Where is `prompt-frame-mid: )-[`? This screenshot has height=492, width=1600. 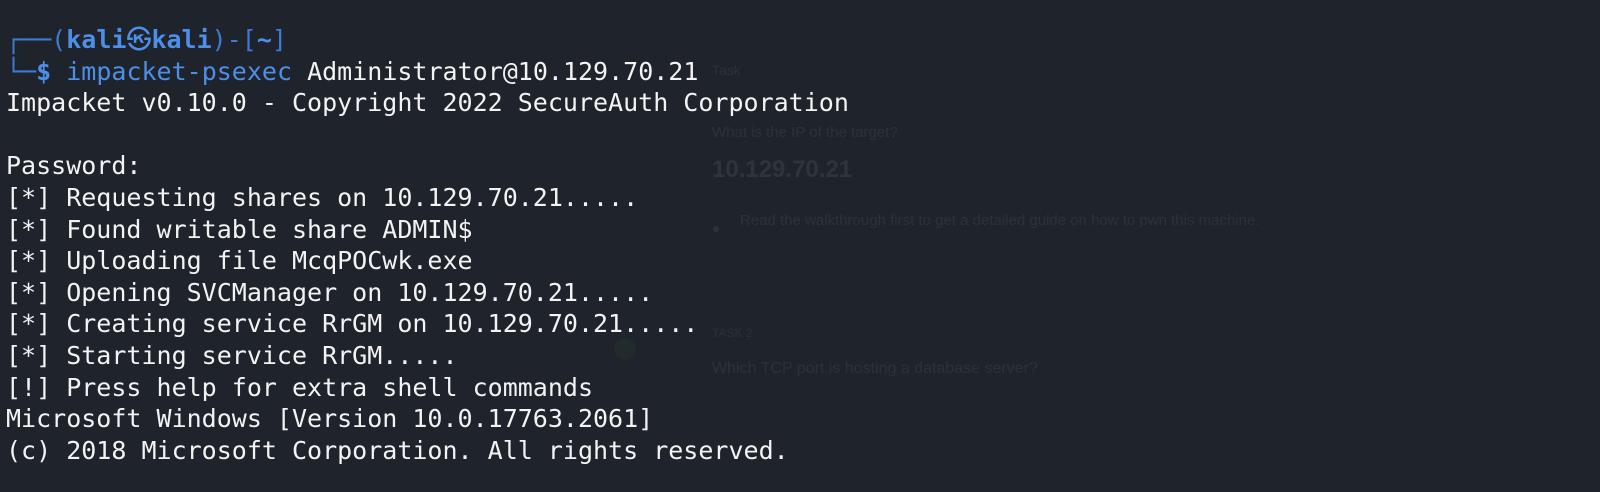
prompt-frame-mid: )-[ is located at coordinates (234, 39).